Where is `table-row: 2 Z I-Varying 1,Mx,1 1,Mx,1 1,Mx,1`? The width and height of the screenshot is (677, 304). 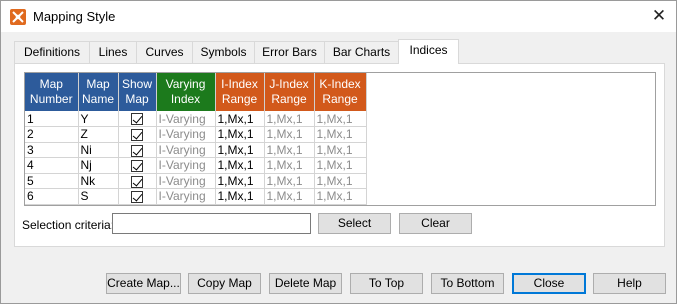 table-row: 2 Z I-Varying 1,Mx,1 1,Mx,1 1,Mx,1 is located at coordinates (196, 134).